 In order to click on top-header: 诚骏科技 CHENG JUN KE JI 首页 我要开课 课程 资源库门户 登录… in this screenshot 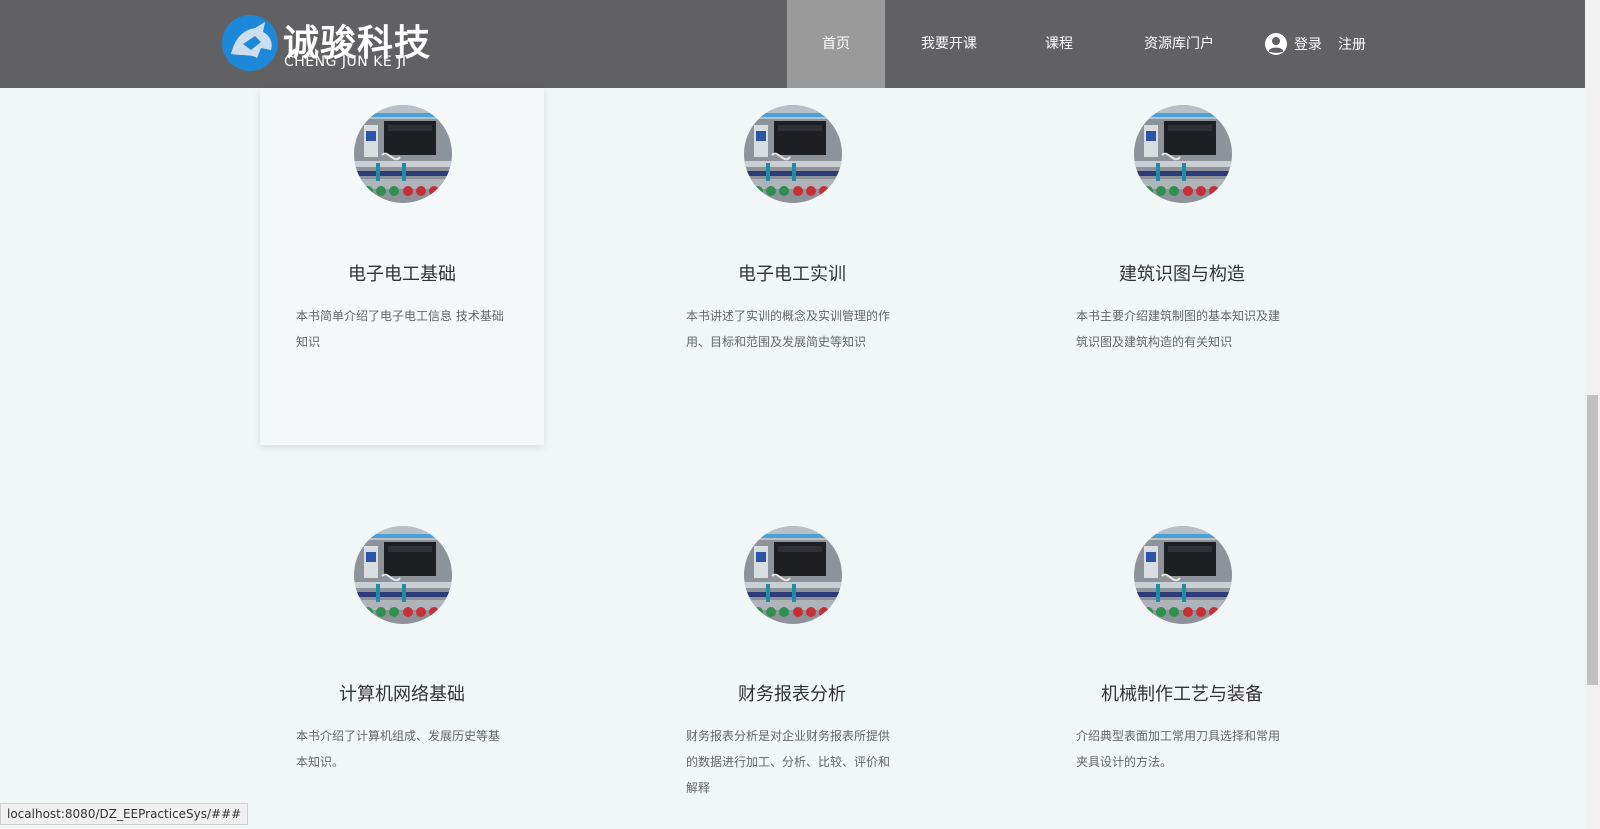, I will do `click(792, 44)`.